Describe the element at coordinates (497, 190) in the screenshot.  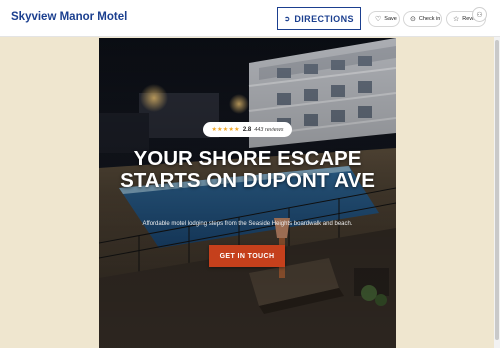
I see `scrollbar-thumb` at that location.